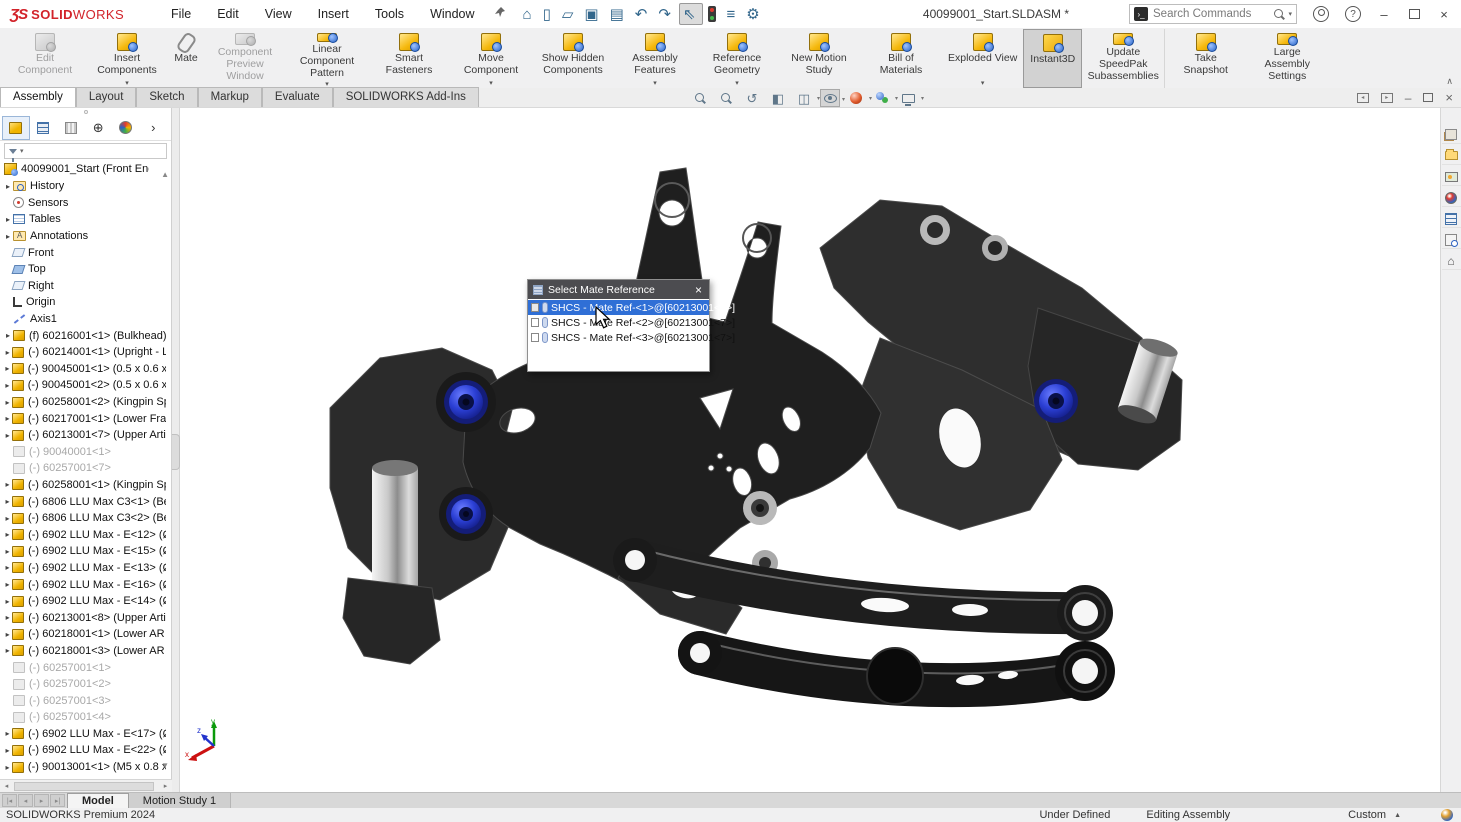 Image resolution: width=1461 pixels, height=822 pixels. Describe the element at coordinates (83, 352) in the screenshot. I see `tree-item: (-) 60214001<1> (Upright - Lef` at that location.